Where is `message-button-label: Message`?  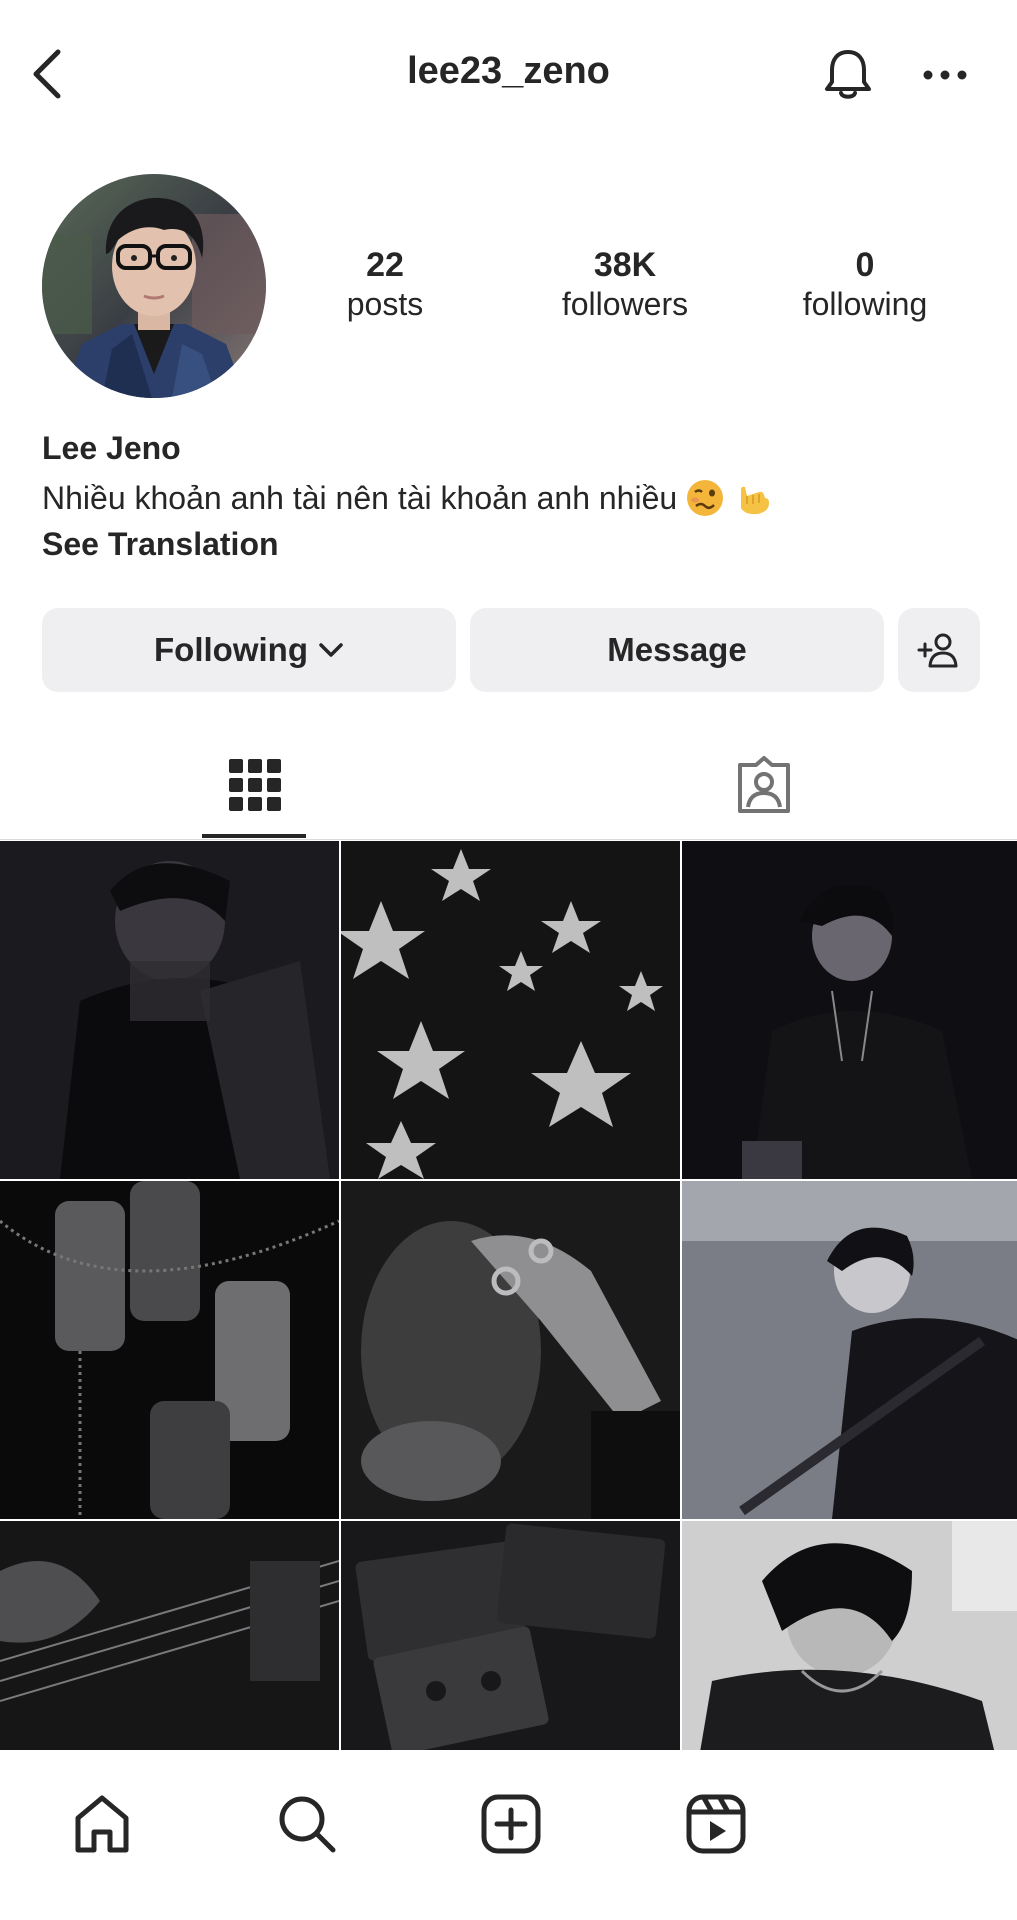
message-button-label: Message is located at coordinates (677, 649).